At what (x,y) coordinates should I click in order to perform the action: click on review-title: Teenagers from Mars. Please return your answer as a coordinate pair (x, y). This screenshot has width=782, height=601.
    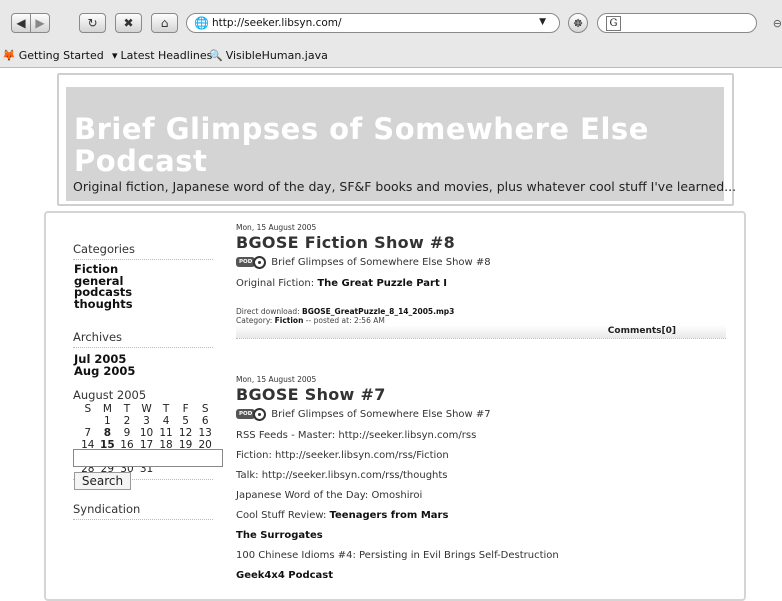
    Looking at the image, I should click on (389, 515).